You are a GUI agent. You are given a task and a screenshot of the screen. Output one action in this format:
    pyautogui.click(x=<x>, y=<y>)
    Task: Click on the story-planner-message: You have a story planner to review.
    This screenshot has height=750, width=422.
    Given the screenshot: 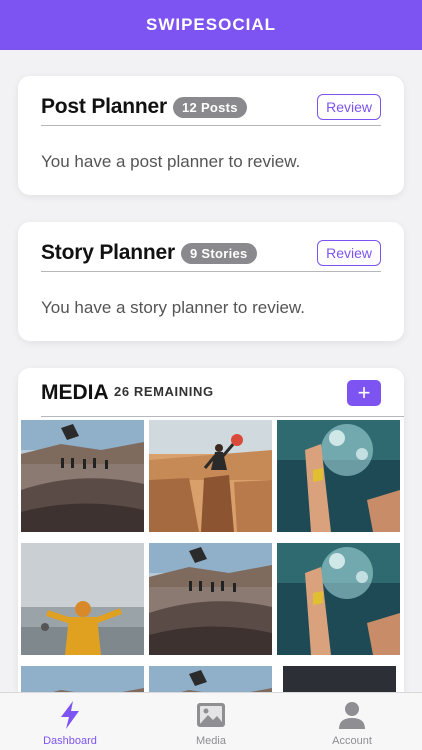 What is the action you would take?
    pyautogui.click(x=173, y=307)
    